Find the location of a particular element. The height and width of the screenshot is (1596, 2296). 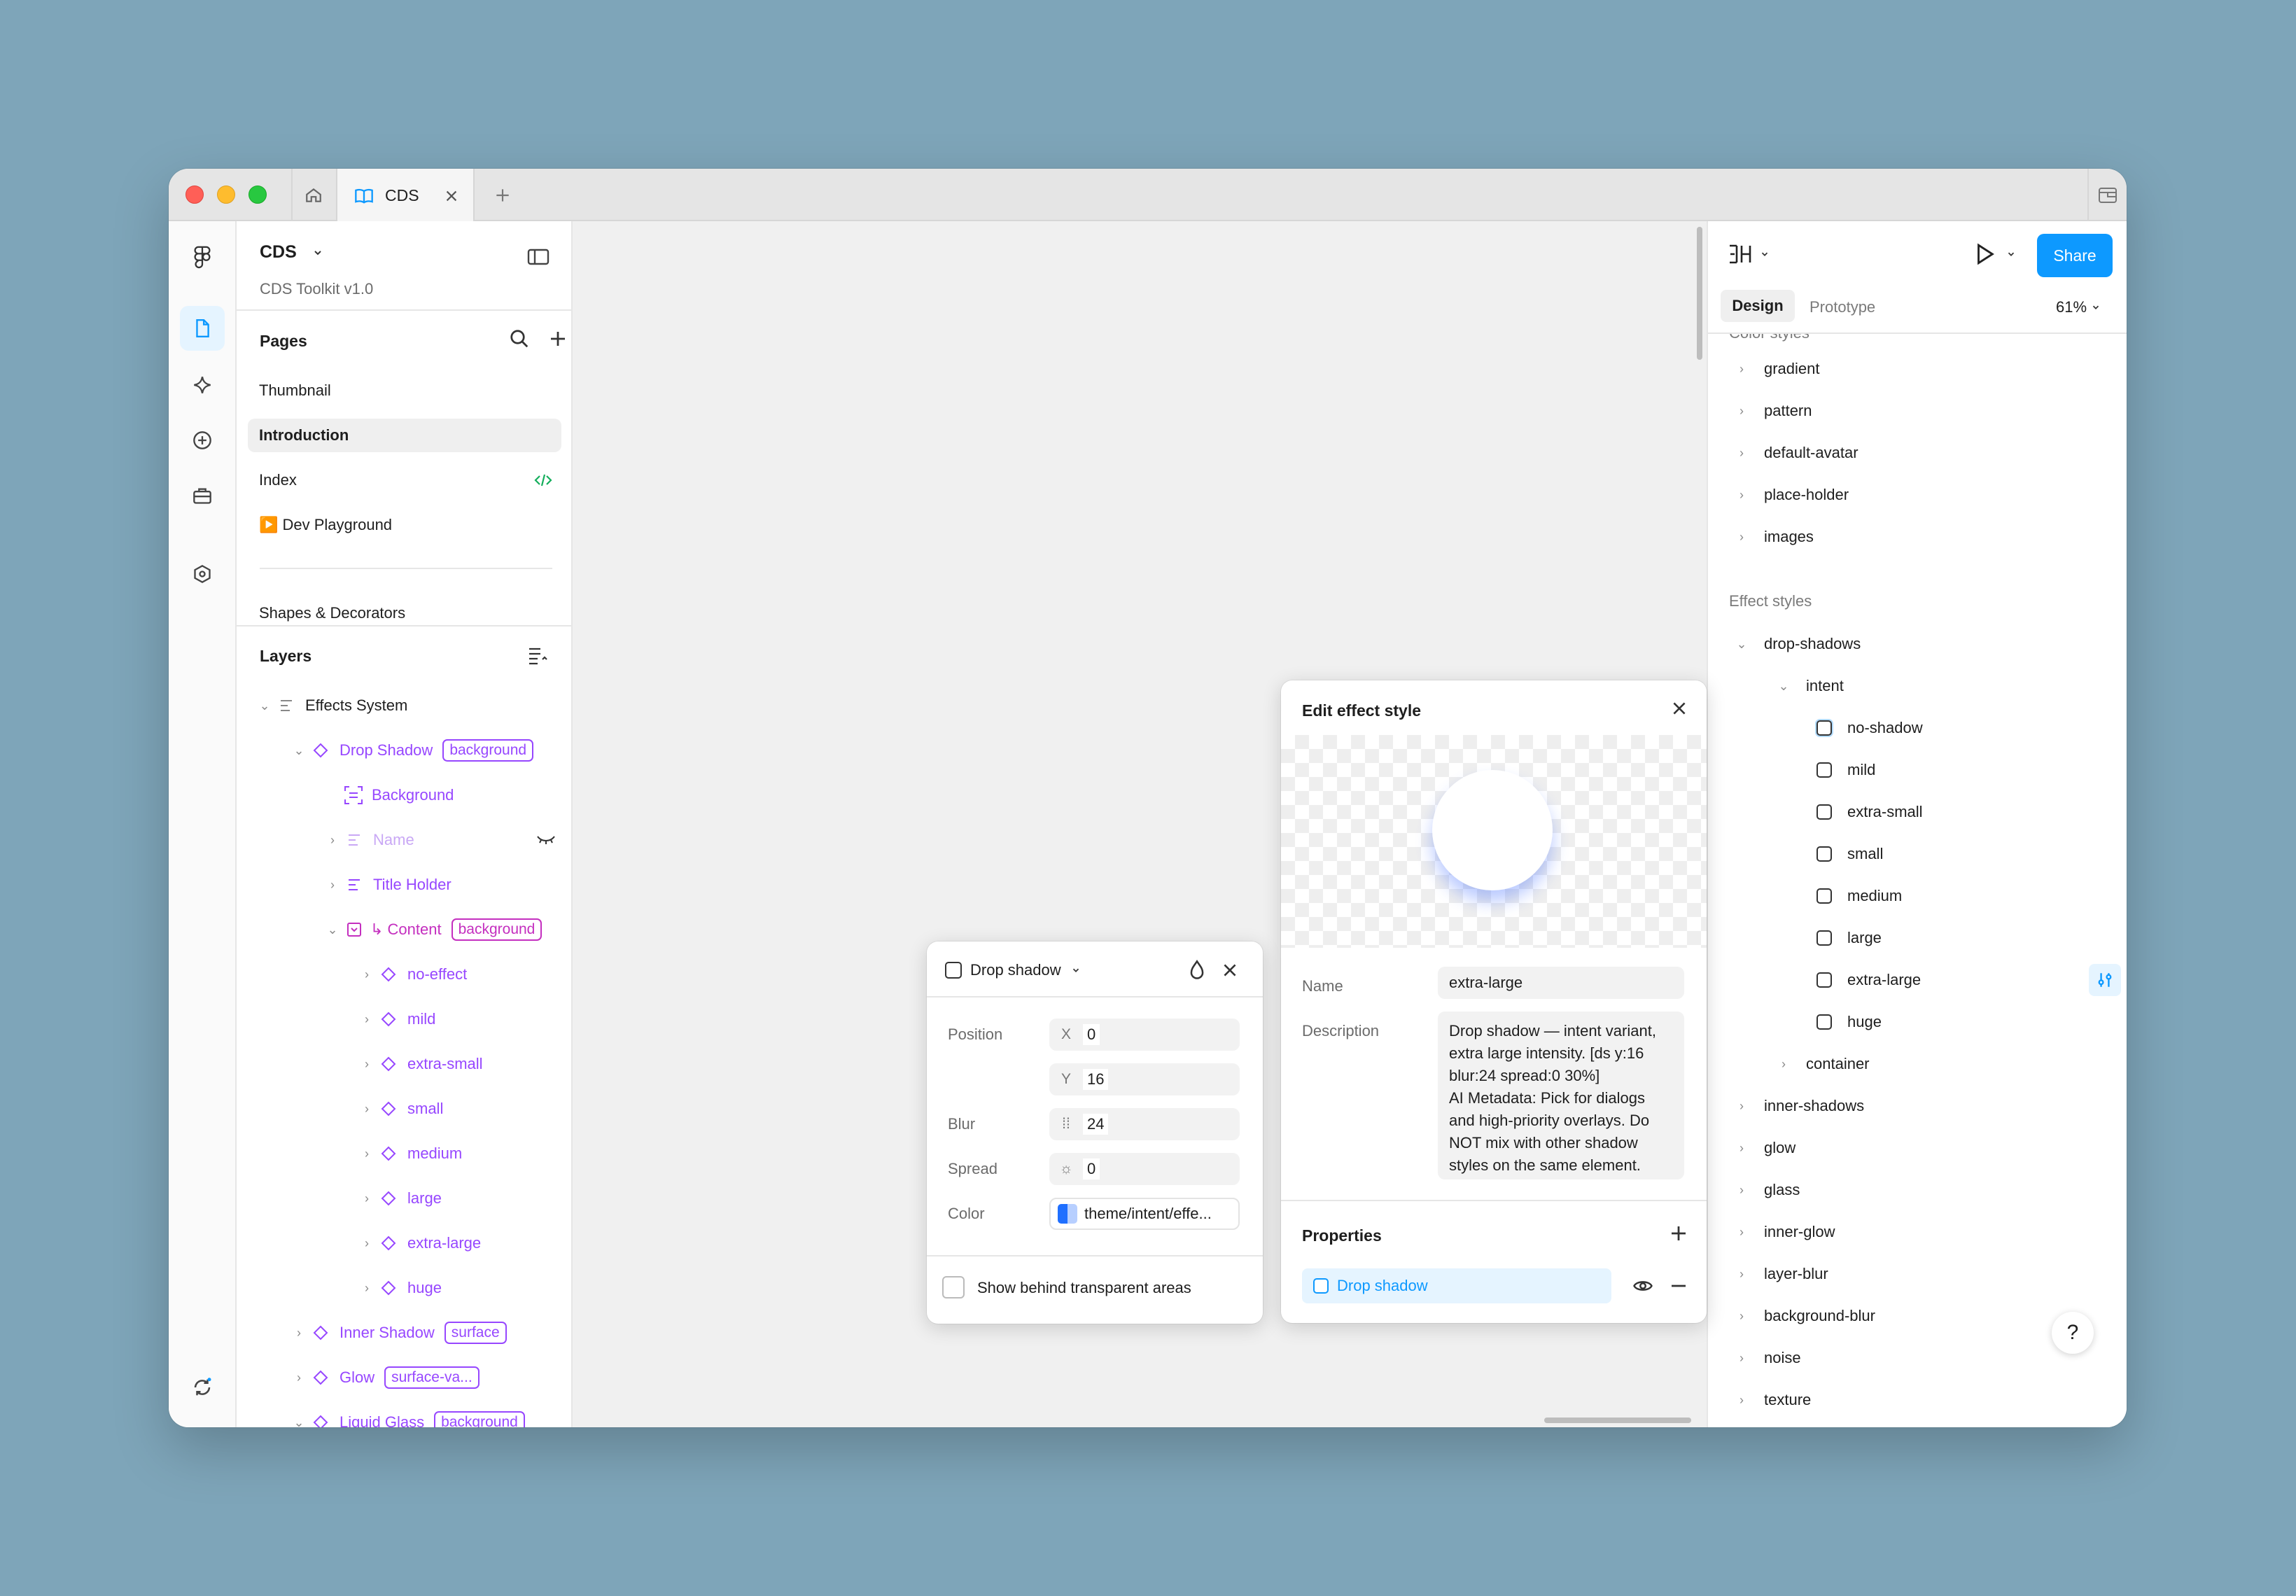

blur-field: ⁞⁞ 24 is located at coordinates (1144, 1124).